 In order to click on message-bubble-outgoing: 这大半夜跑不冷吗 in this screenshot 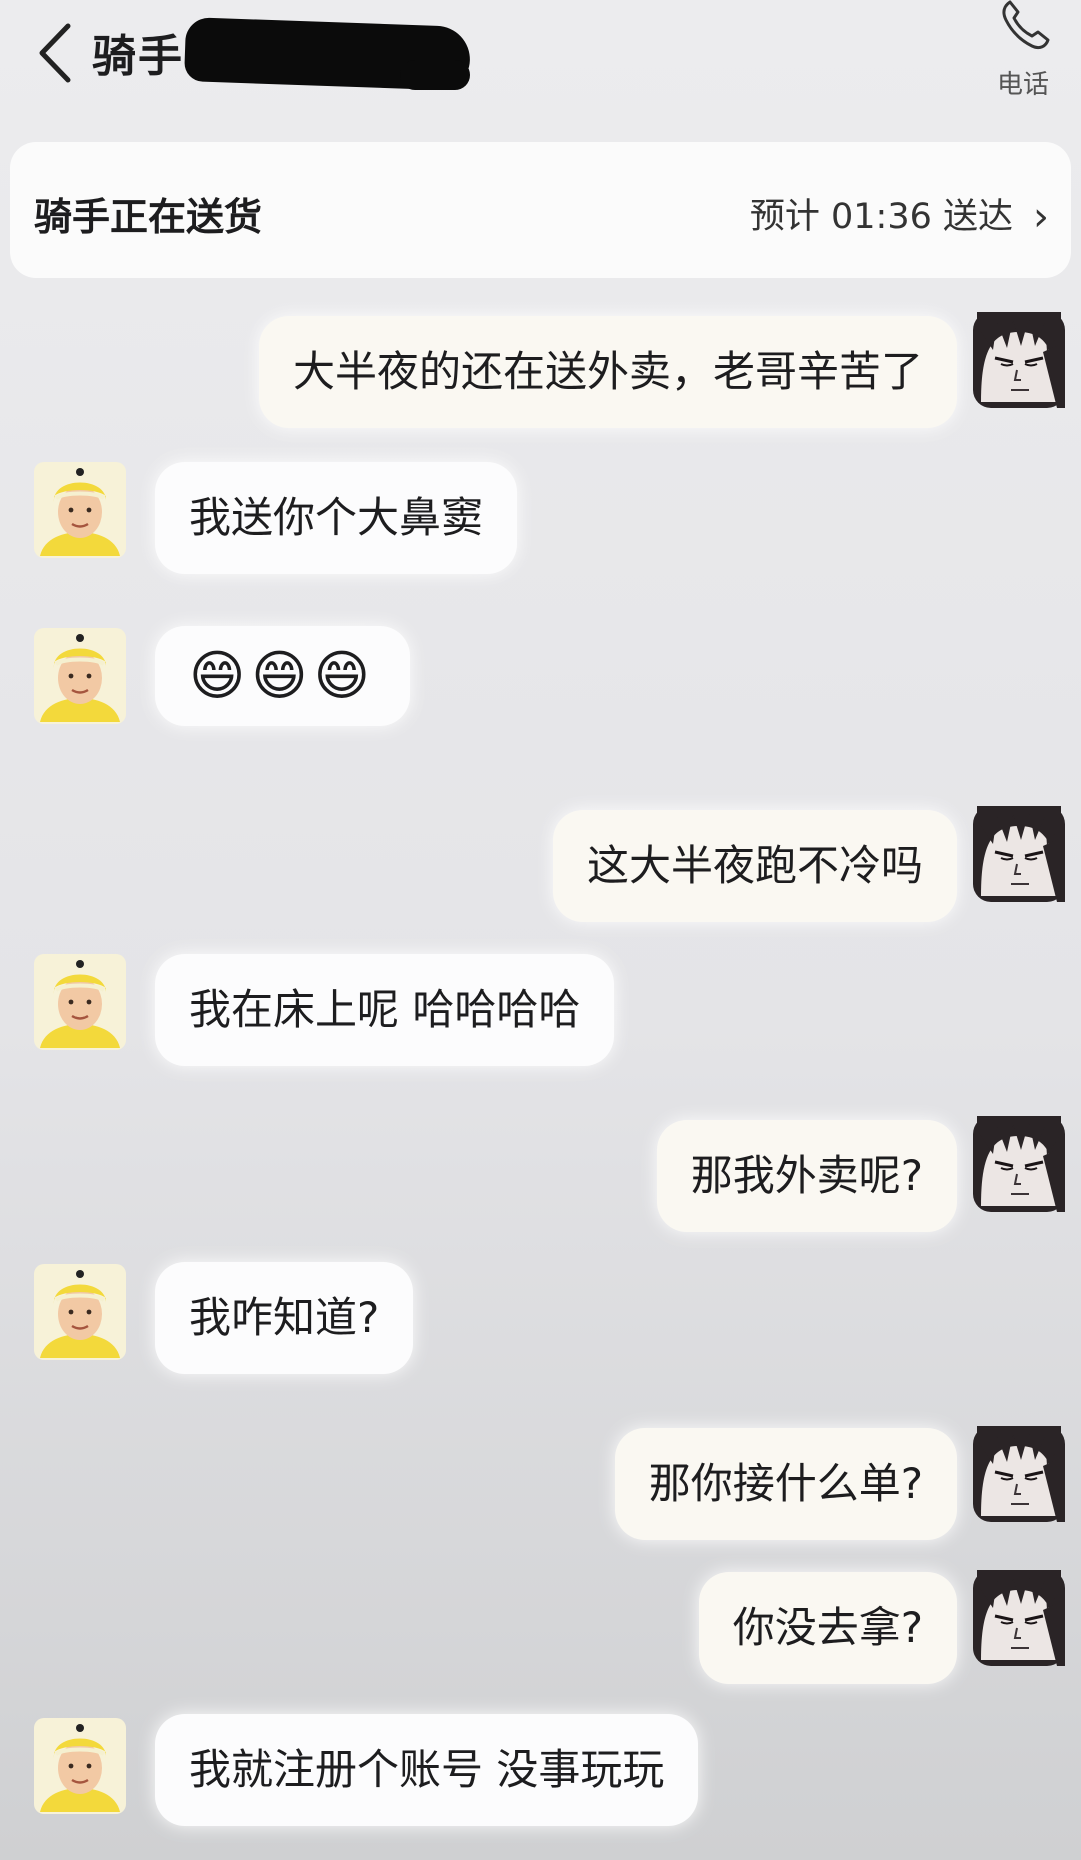, I will do `click(754, 866)`.